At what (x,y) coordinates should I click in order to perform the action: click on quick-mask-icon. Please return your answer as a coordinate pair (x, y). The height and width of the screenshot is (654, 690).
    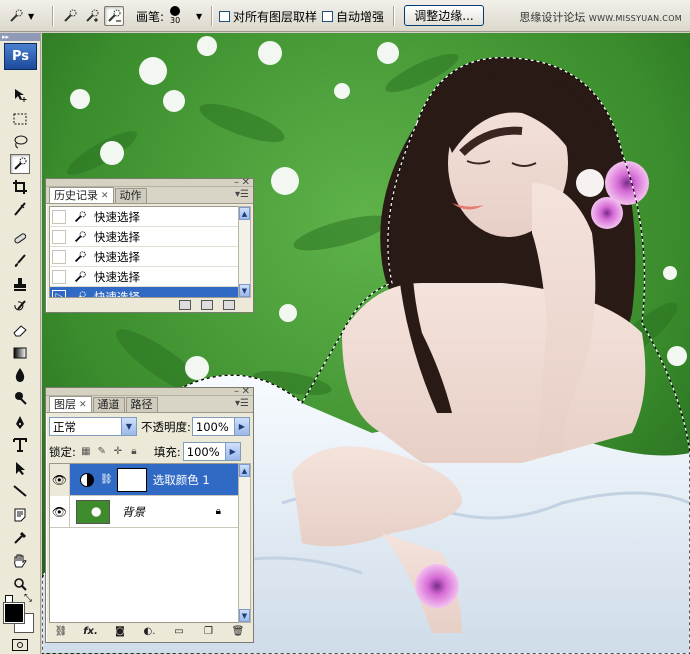
    Looking at the image, I should click on (20, 645).